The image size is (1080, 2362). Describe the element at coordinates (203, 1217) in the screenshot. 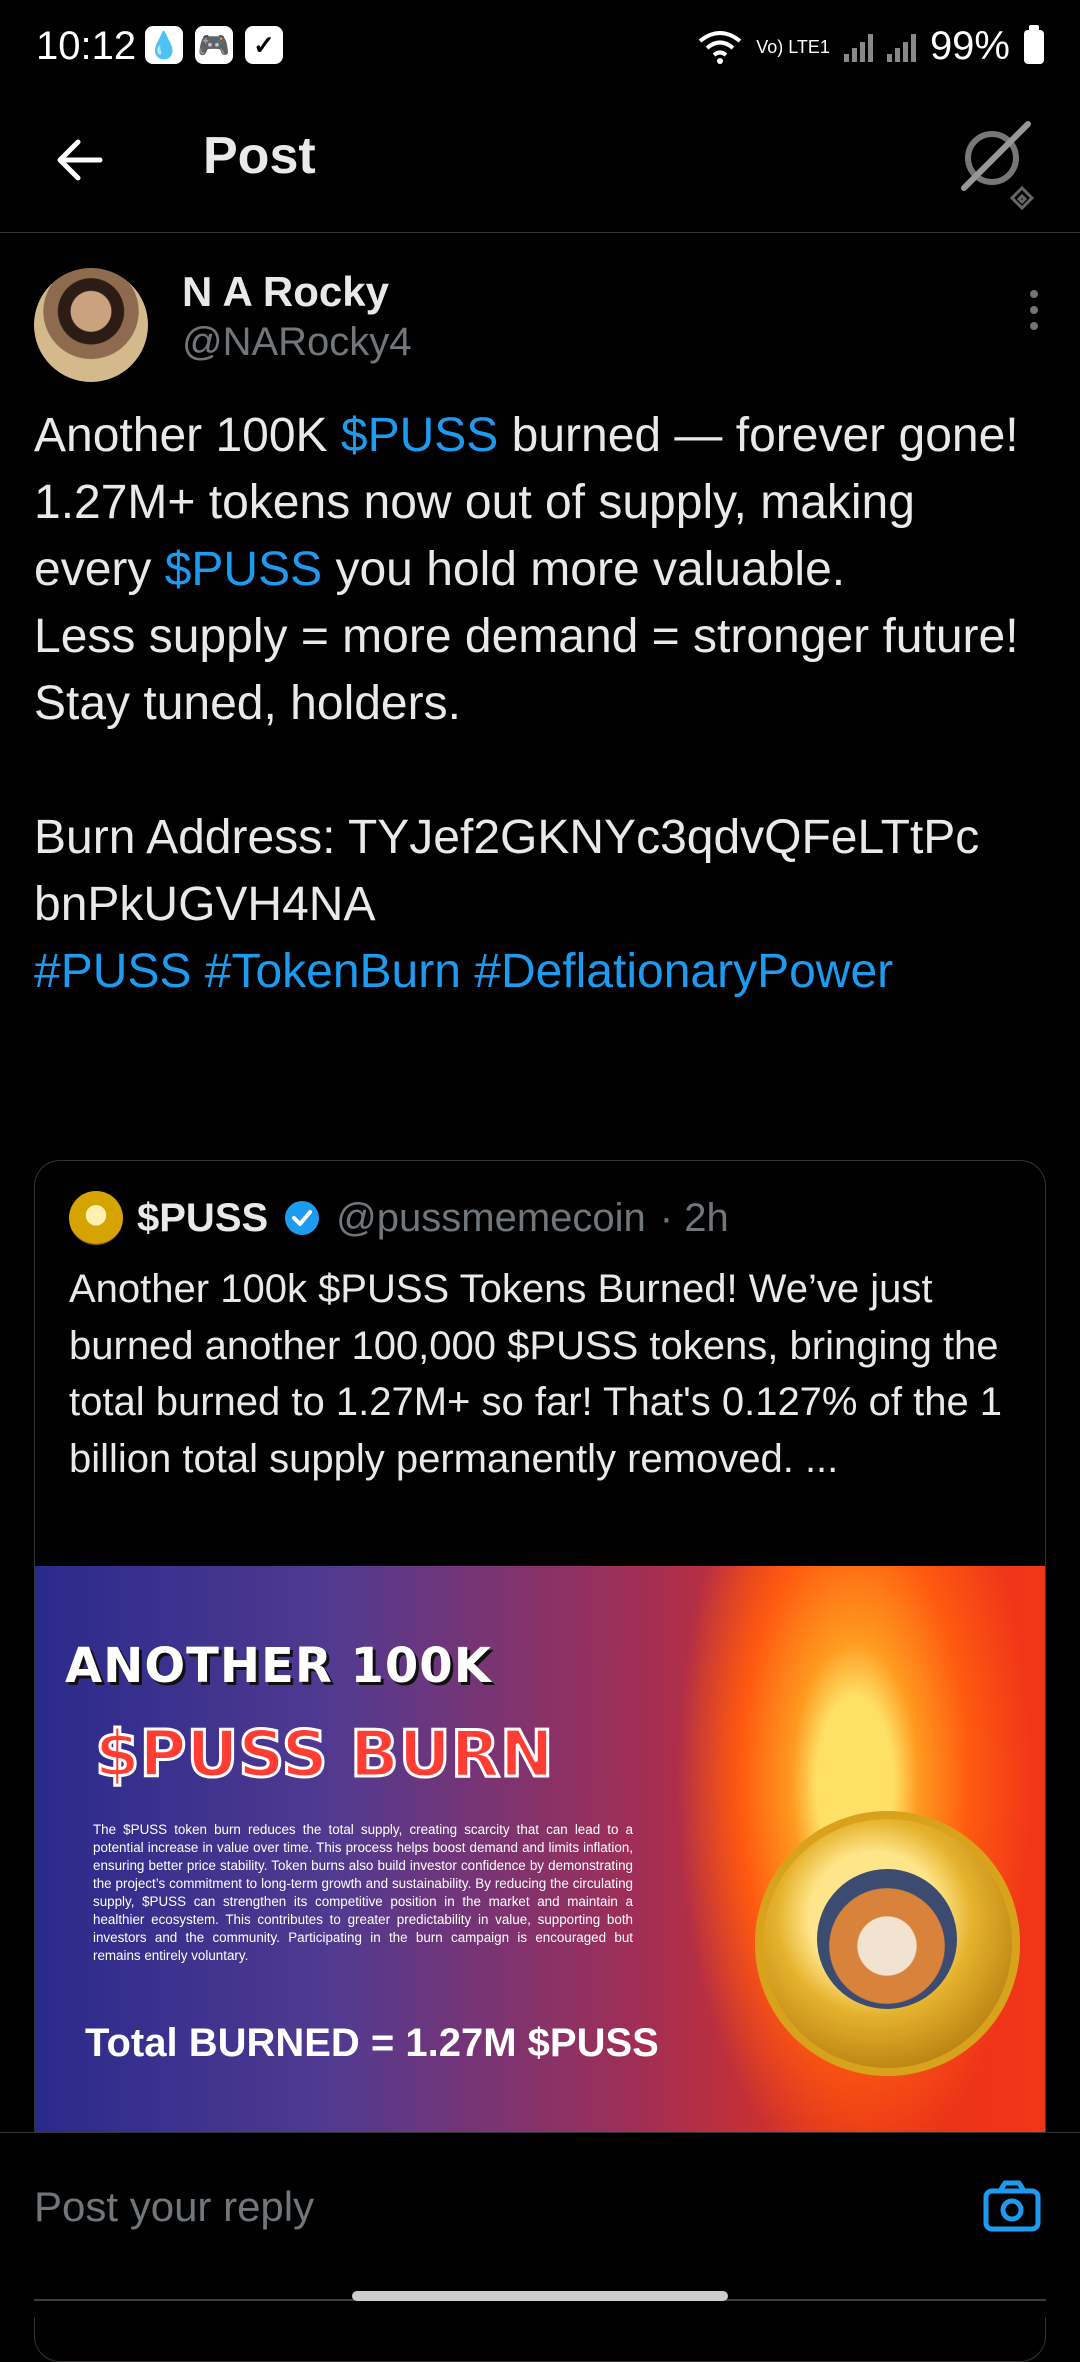

I see `quoted-name: $PUSS` at that location.